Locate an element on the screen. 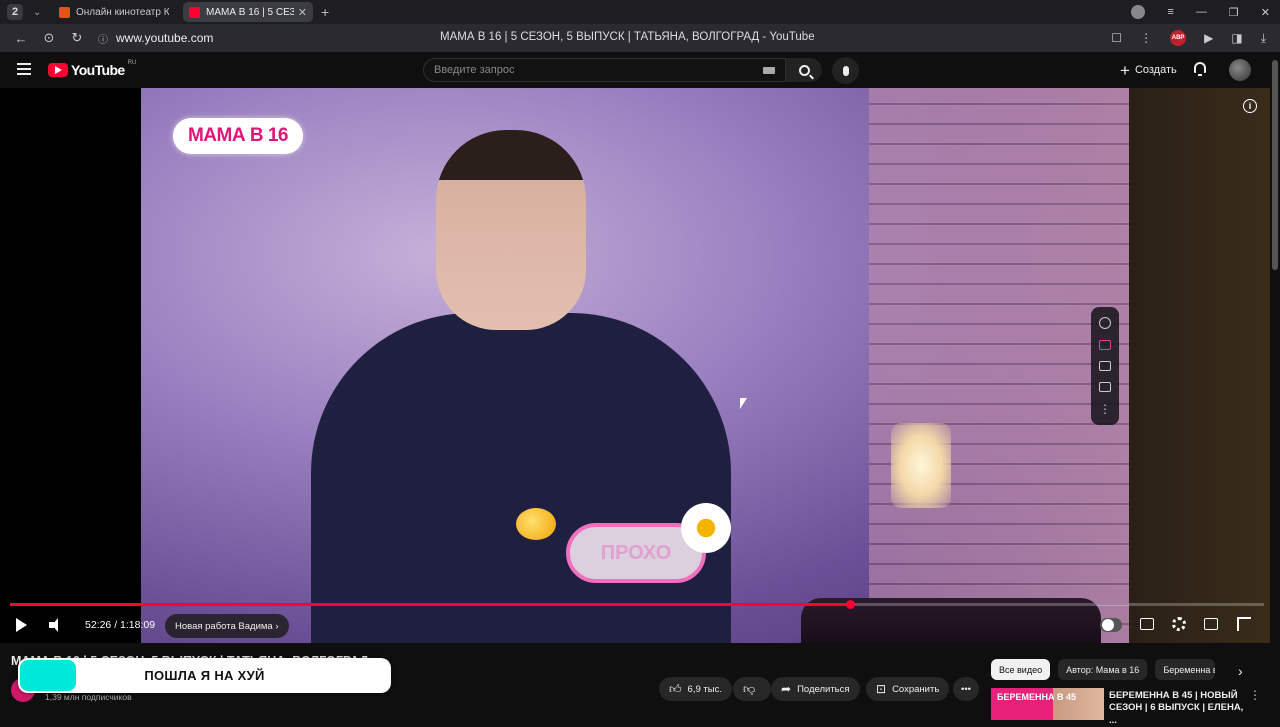  thumbs-up-icon: 👍︎ is located at coordinates (675, 688).